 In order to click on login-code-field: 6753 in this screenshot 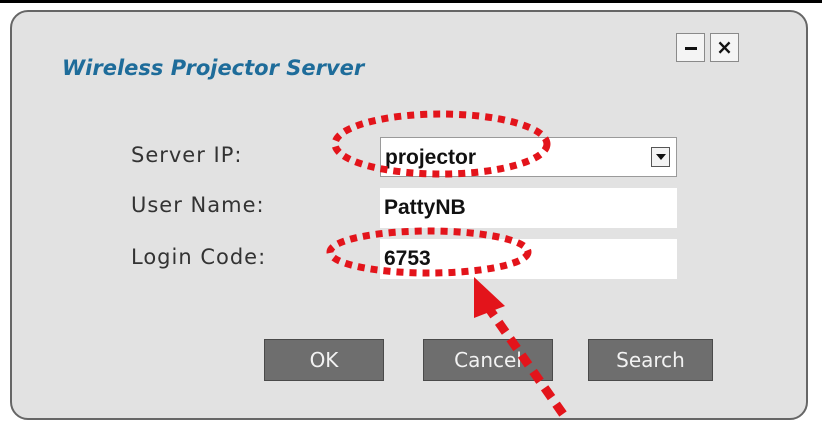, I will do `click(528, 259)`.